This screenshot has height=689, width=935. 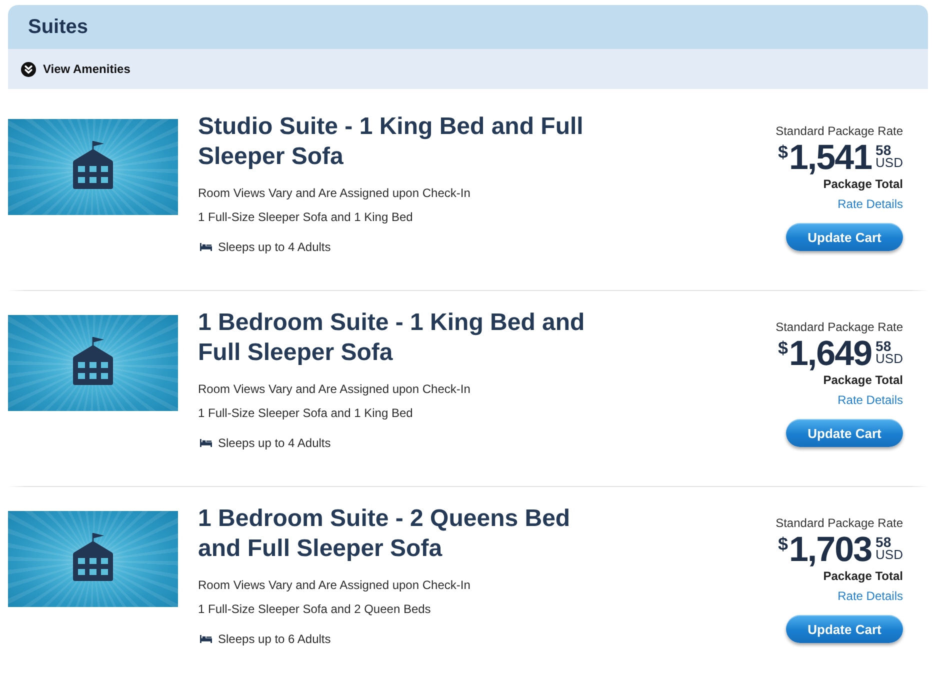 What do you see at coordinates (385, 534) in the screenshot?
I see `room-title: 1 Bedroom Suite - 2 Queens Bed and Full Sleeper Sofa` at bounding box center [385, 534].